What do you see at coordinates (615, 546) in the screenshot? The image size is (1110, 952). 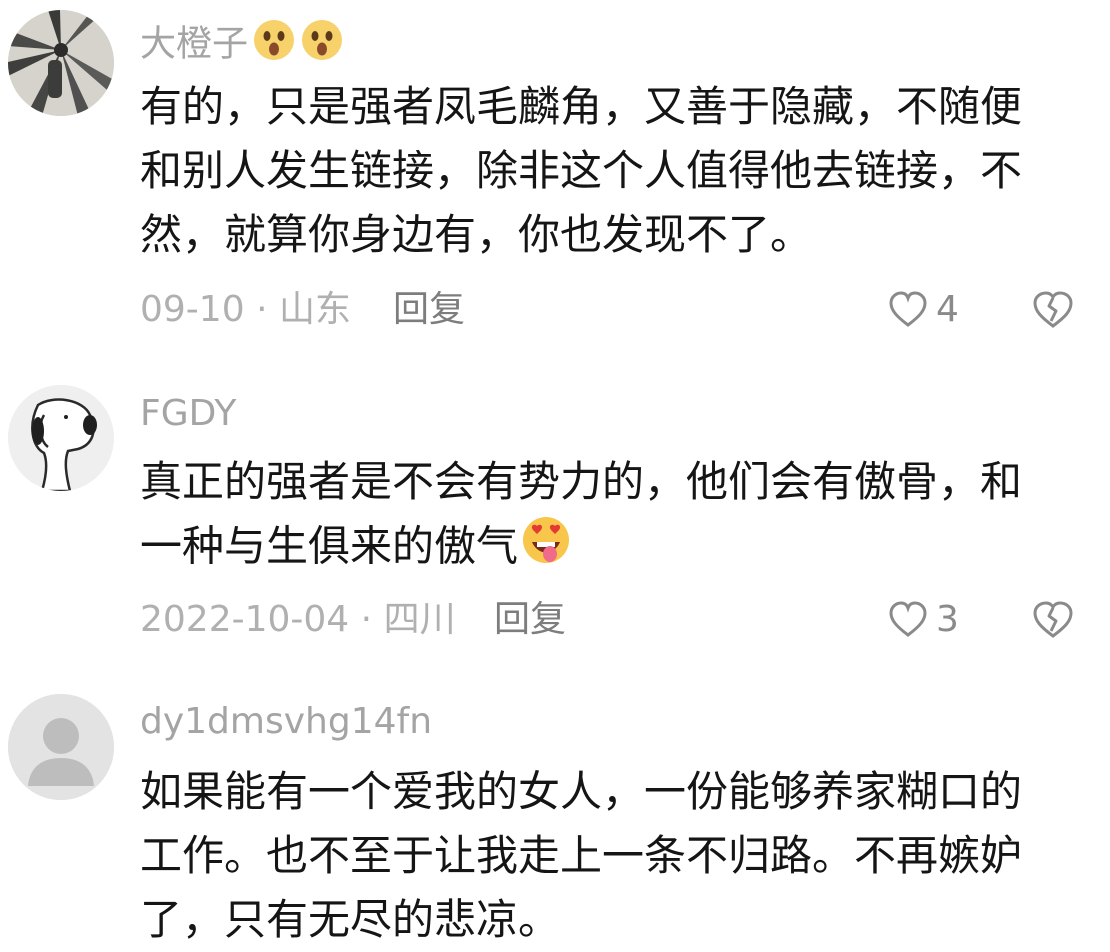 I see `comment-line: 一种与生俱来的傲气` at bounding box center [615, 546].